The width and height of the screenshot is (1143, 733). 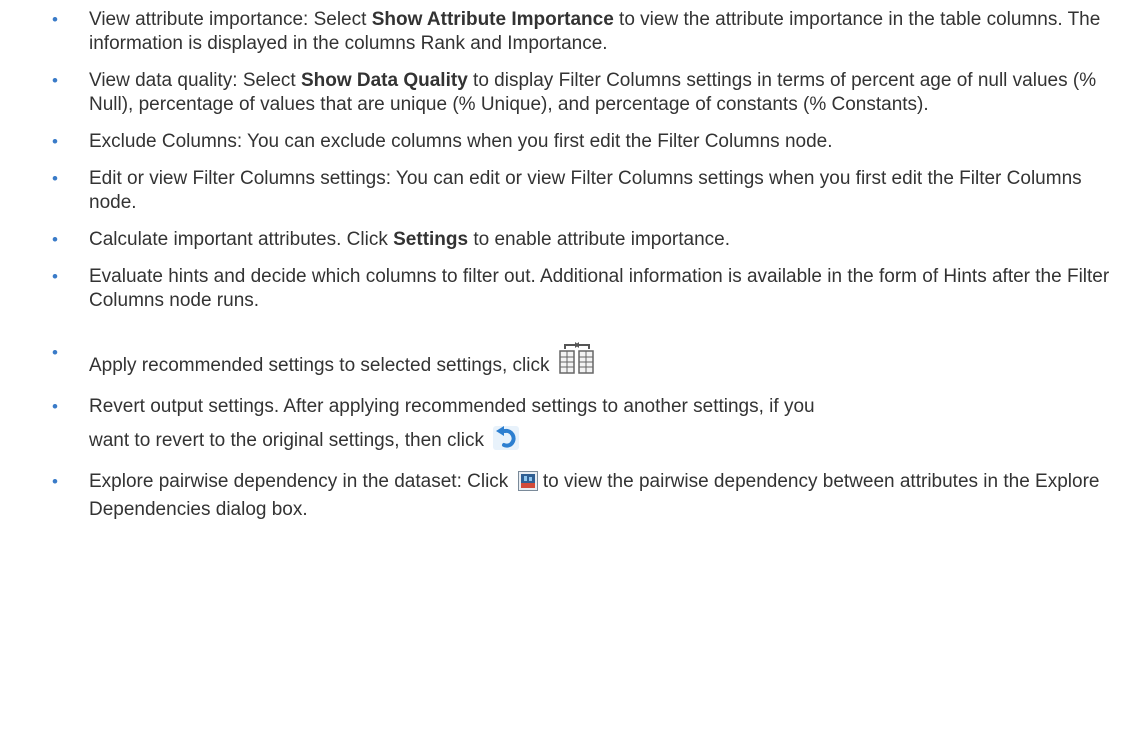 What do you see at coordinates (599, 239) in the screenshot?
I see `item-text-suffix: to enable attribute importance.` at bounding box center [599, 239].